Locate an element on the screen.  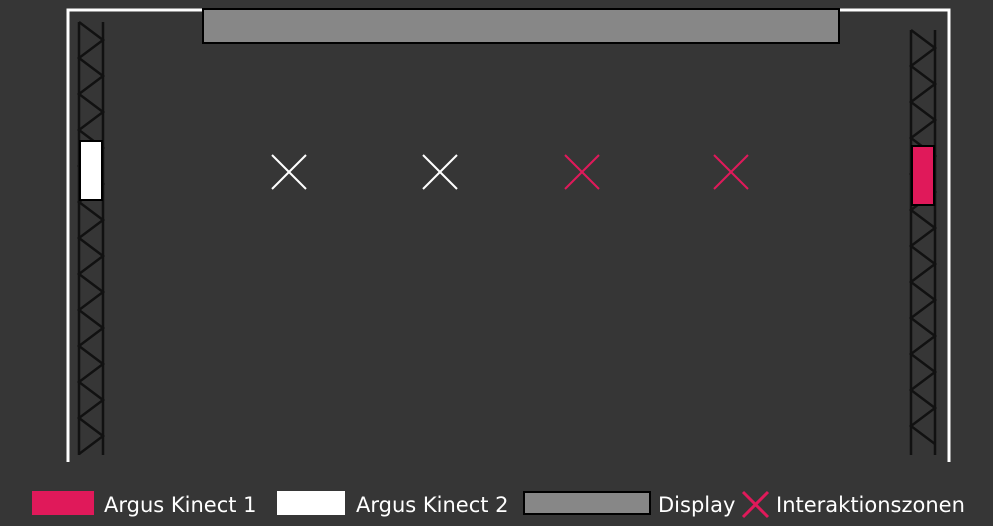
legend-label-display: Display is located at coordinates (696, 505).